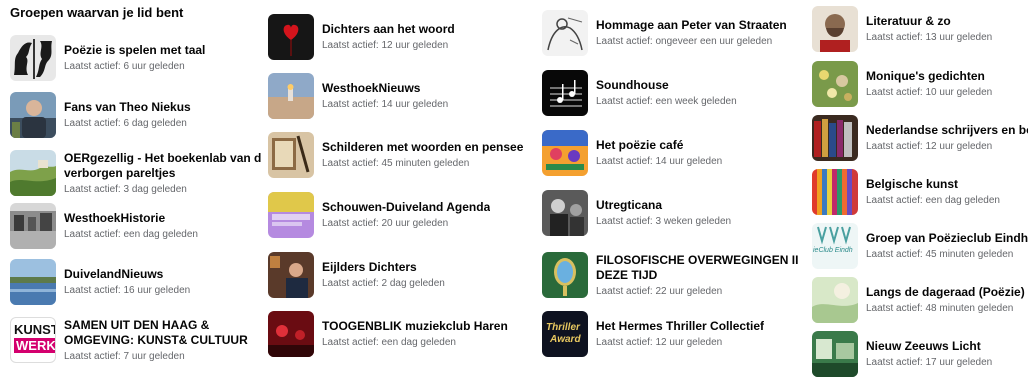 This screenshot has height=379, width=1028. Describe the element at coordinates (691, 25) in the screenshot. I see `group-name: Hommage aan Peter van Straaten` at that location.